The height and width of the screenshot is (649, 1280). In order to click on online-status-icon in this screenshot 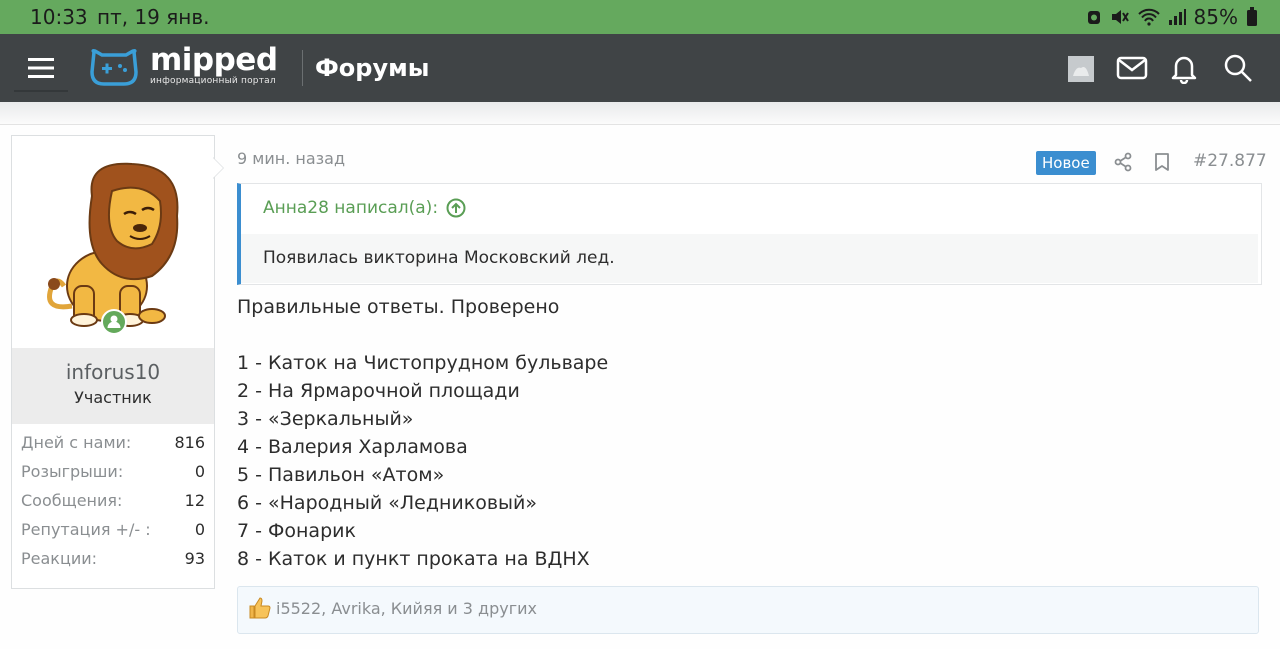, I will do `click(114, 322)`.